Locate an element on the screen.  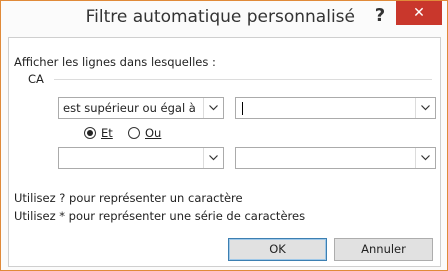
condition1-operator-select: est supérieur ou égal à is located at coordinates (141, 108).